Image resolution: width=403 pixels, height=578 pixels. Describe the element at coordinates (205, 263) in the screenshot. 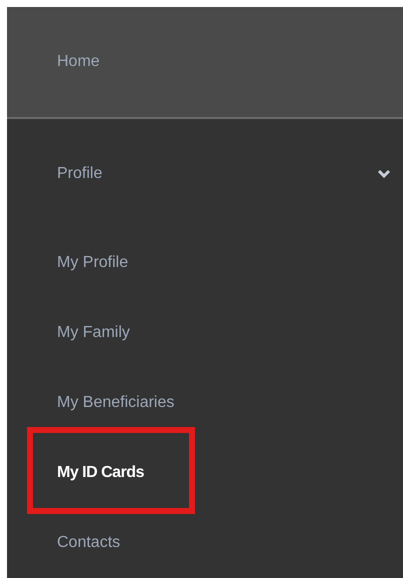

I see `menu-item: My Profile` at that location.